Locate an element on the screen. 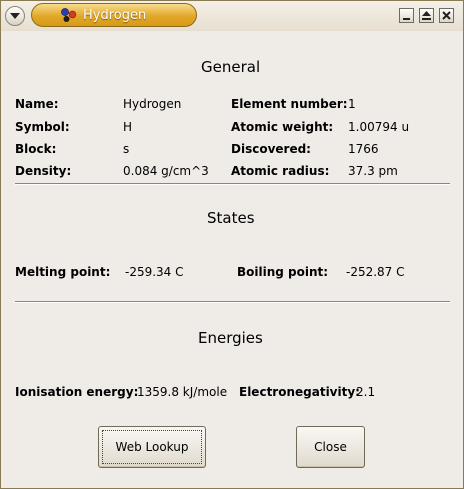 The width and height of the screenshot is (464, 489). web-lookup-label: Web Lookup is located at coordinates (152, 447).